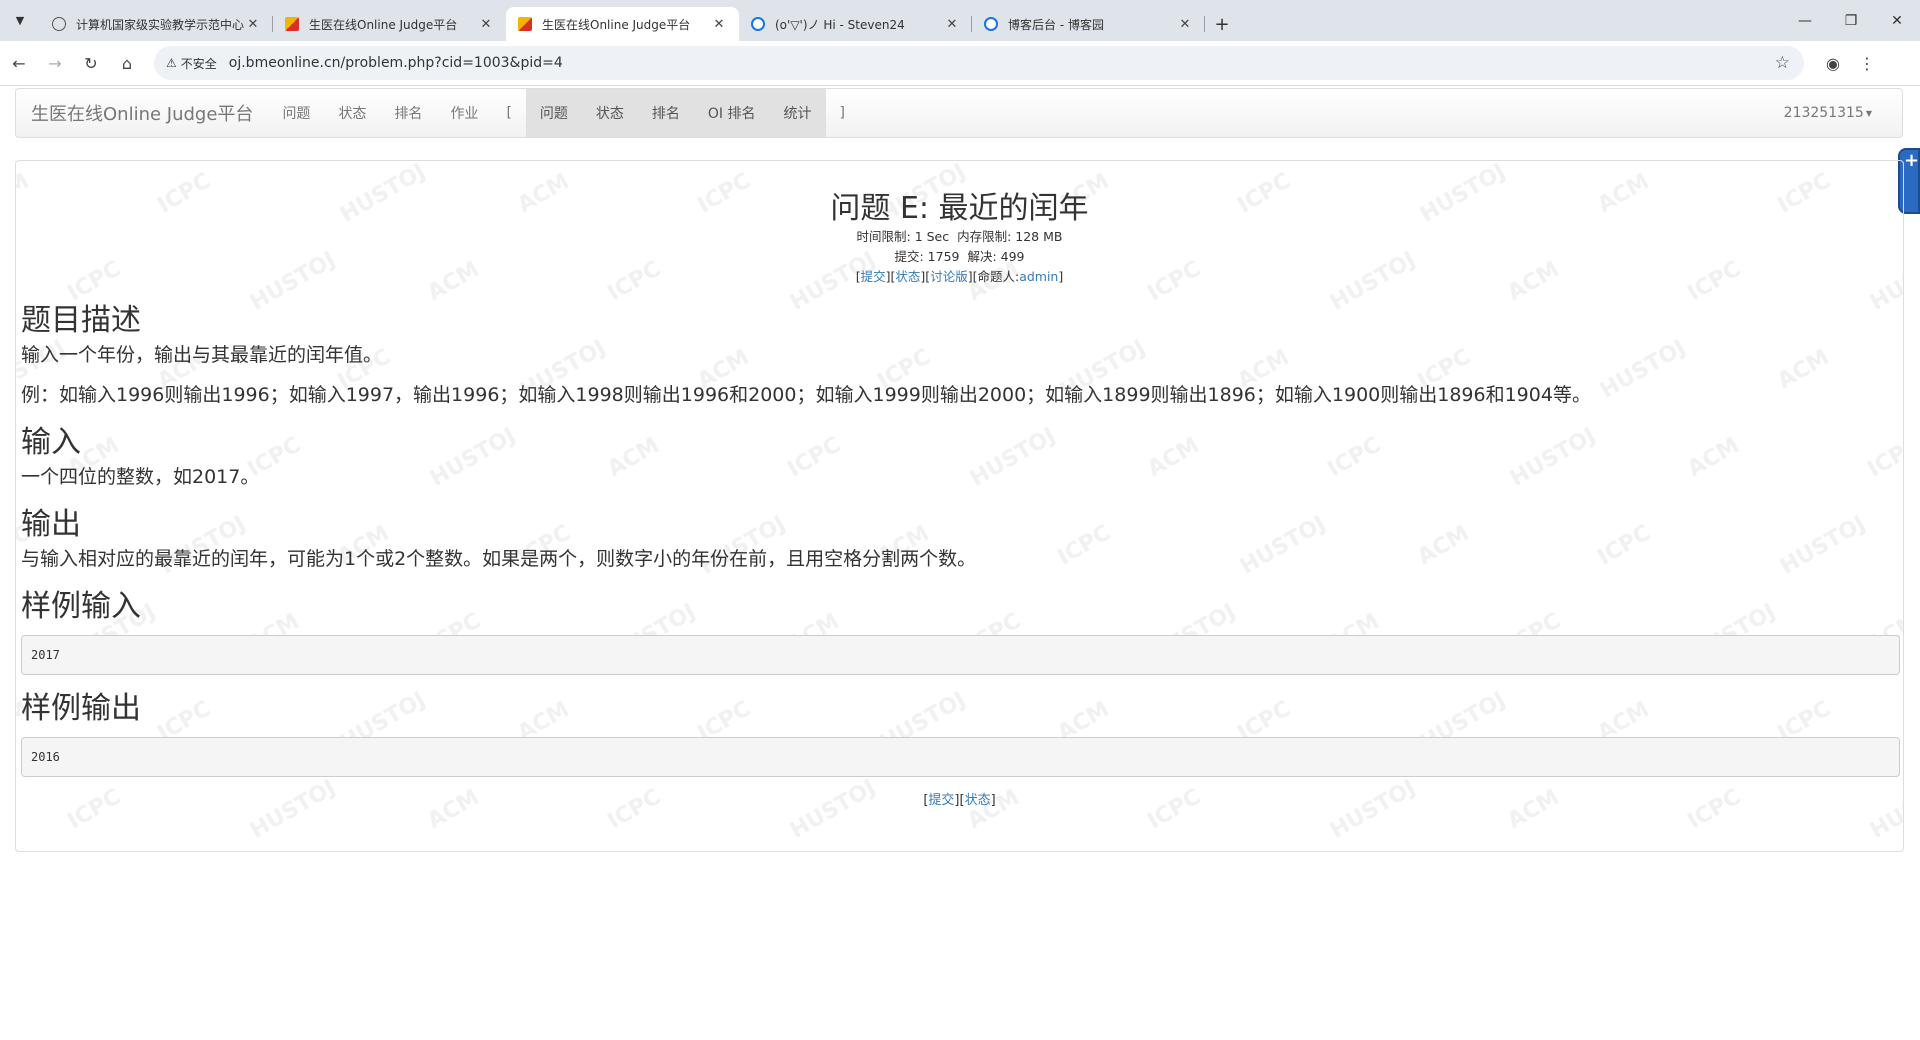 This screenshot has height=1040, width=1920. Describe the element at coordinates (797, 113) in the screenshot. I see `contest-nav-statistics: 统计` at that location.